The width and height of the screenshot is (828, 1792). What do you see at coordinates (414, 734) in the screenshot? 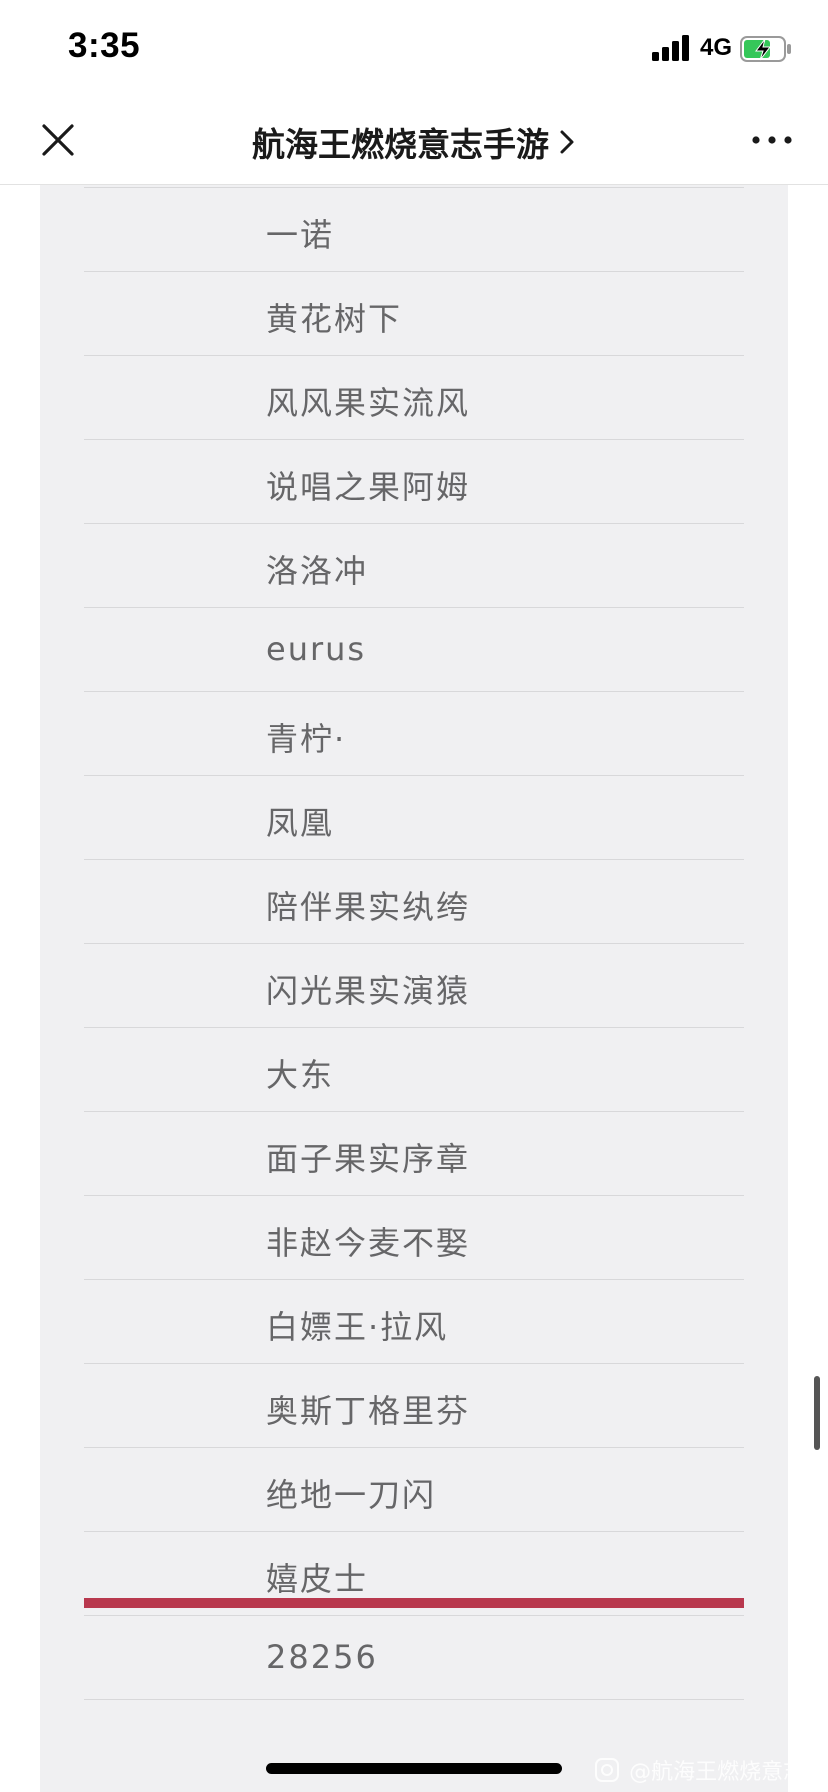
I see `list-item: 青柠·` at bounding box center [414, 734].